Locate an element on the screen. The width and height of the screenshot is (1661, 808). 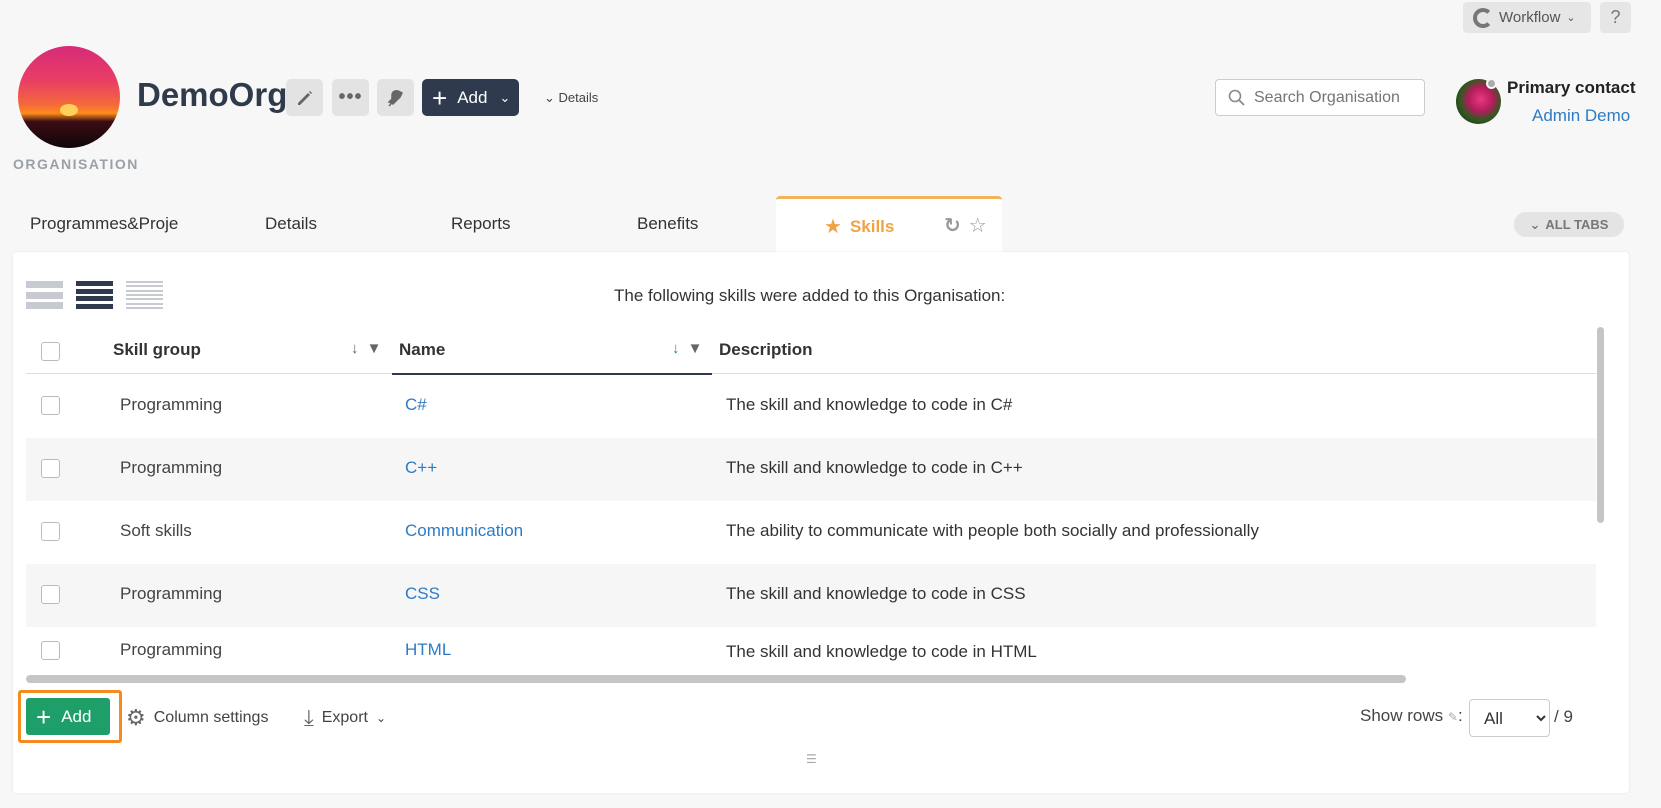
column-settings-label: Column settings is located at coordinates (211, 717).